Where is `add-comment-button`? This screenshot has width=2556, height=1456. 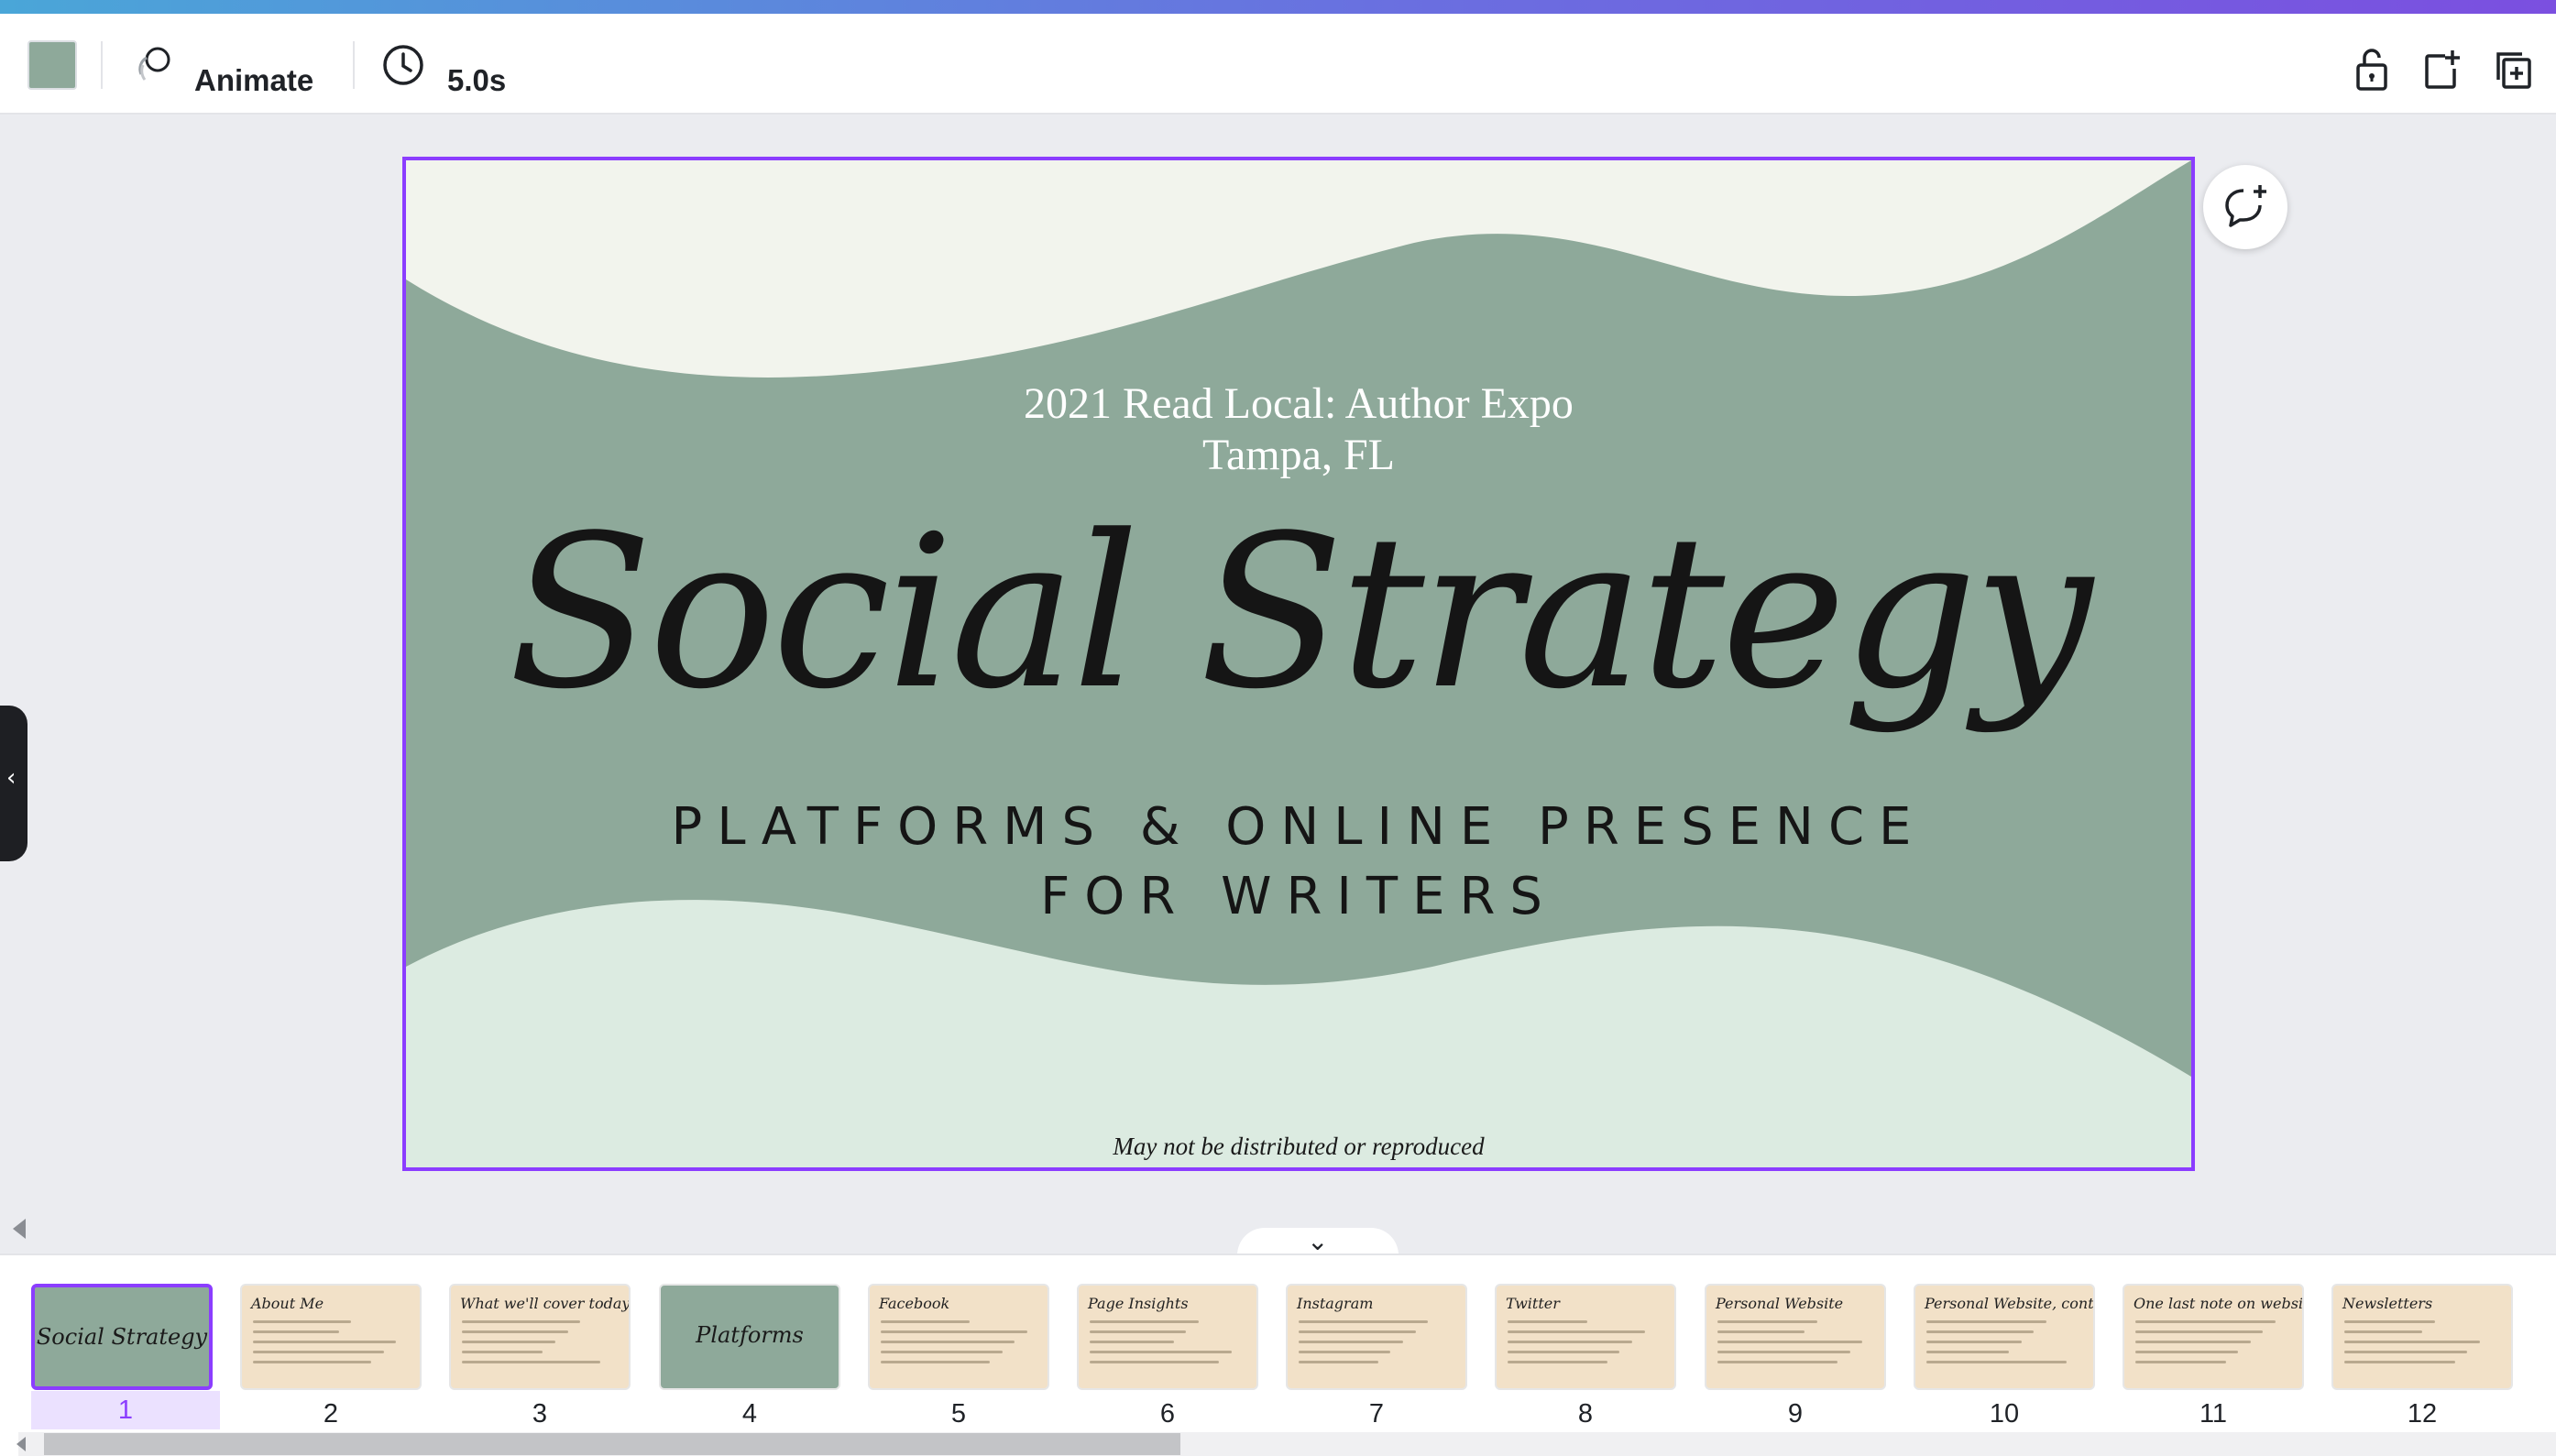
add-comment-button is located at coordinates (2245, 207).